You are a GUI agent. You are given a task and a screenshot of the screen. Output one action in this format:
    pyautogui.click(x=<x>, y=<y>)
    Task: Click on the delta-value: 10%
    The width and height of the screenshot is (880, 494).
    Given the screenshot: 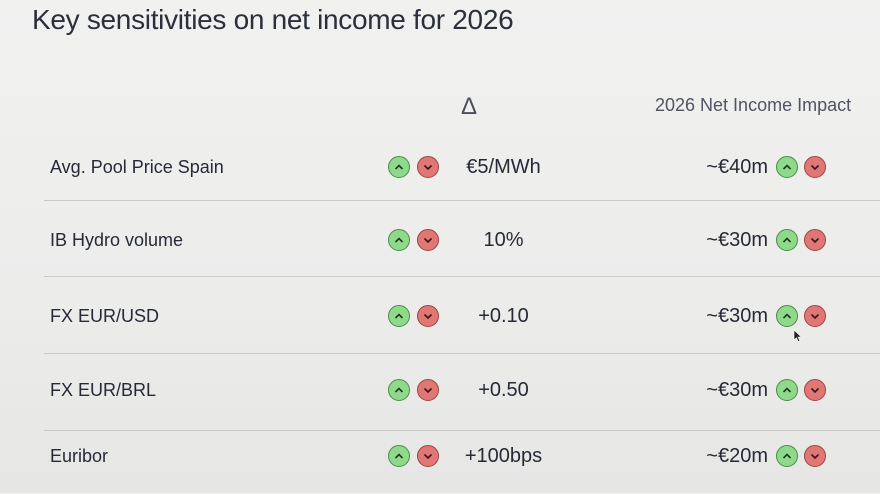 What is the action you would take?
    pyautogui.click(x=503, y=239)
    